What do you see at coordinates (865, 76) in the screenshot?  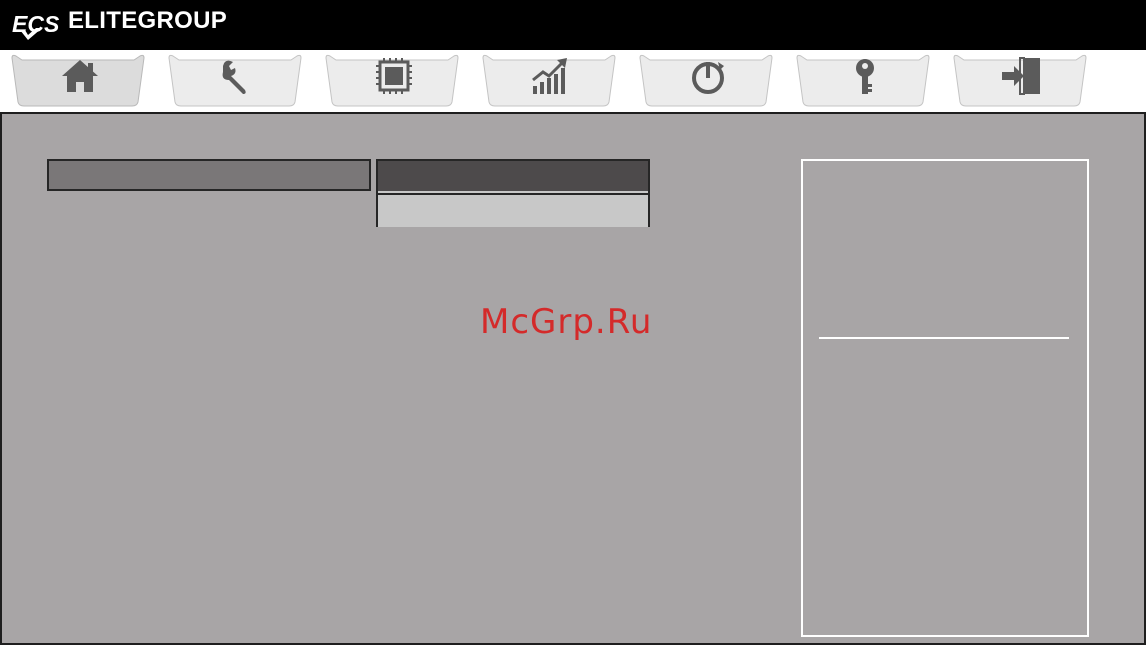 I see `key-icon` at bounding box center [865, 76].